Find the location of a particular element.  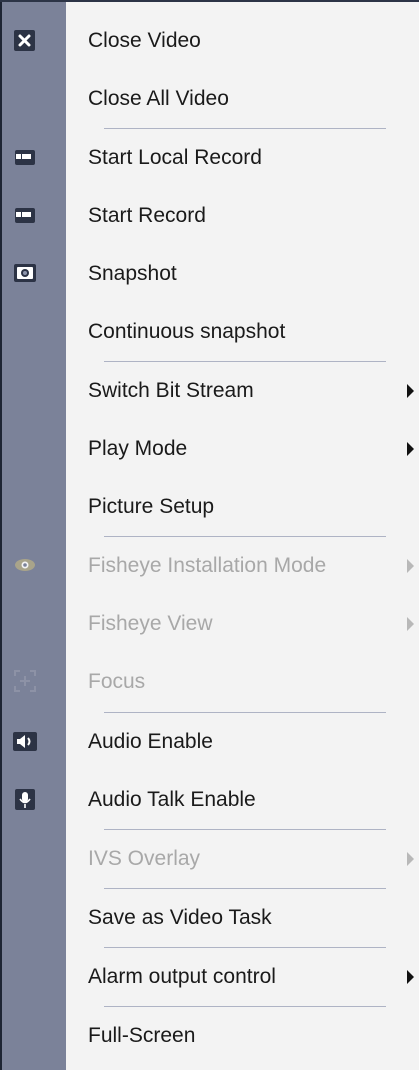

menu-item-switch-bit-stream: Switch Bit Stream is located at coordinates (209, 392).